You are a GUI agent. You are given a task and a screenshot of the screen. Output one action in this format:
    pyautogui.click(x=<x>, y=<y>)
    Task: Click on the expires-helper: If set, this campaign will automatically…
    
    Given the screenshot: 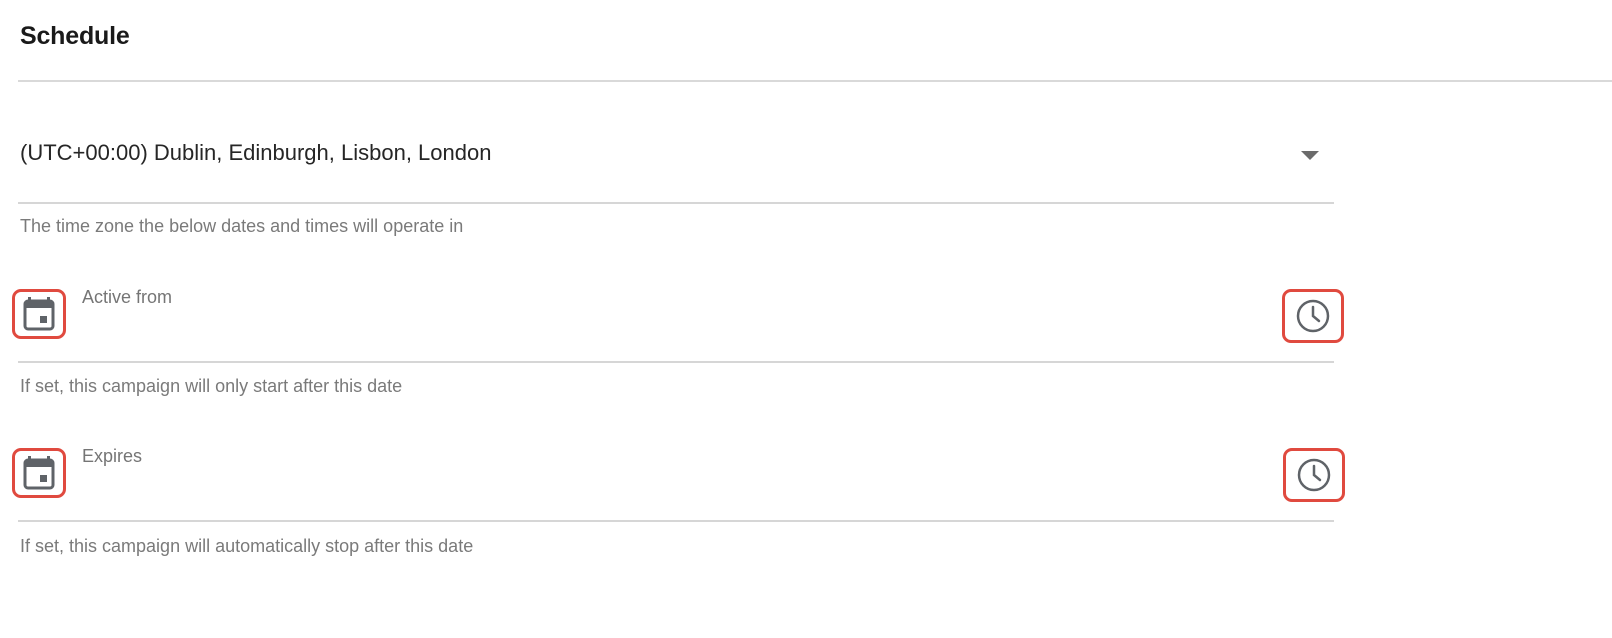 What is the action you would take?
    pyautogui.click(x=247, y=546)
    